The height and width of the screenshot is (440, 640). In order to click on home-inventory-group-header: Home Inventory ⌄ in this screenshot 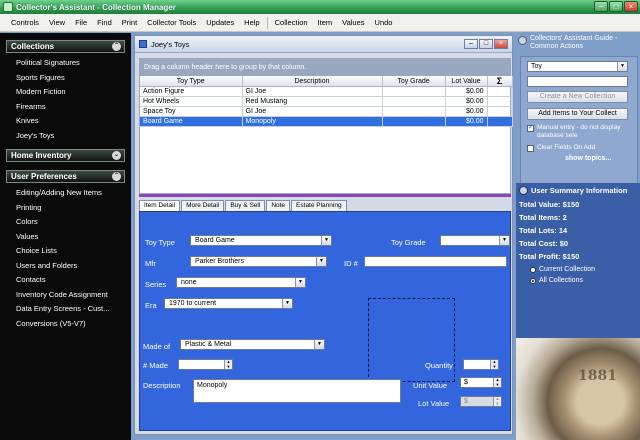, I will do `click(65, 155)`.